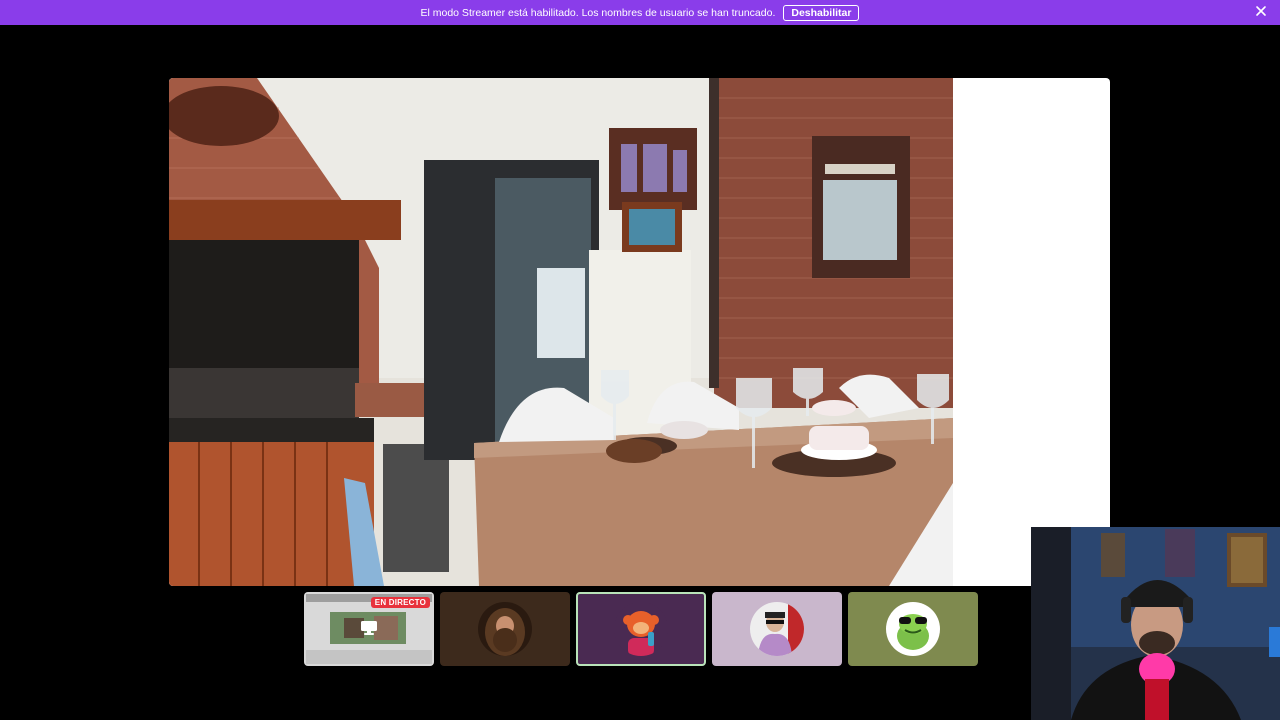  I want to click on screen-share-tile: EN DIRECTO, so click(369, 629).